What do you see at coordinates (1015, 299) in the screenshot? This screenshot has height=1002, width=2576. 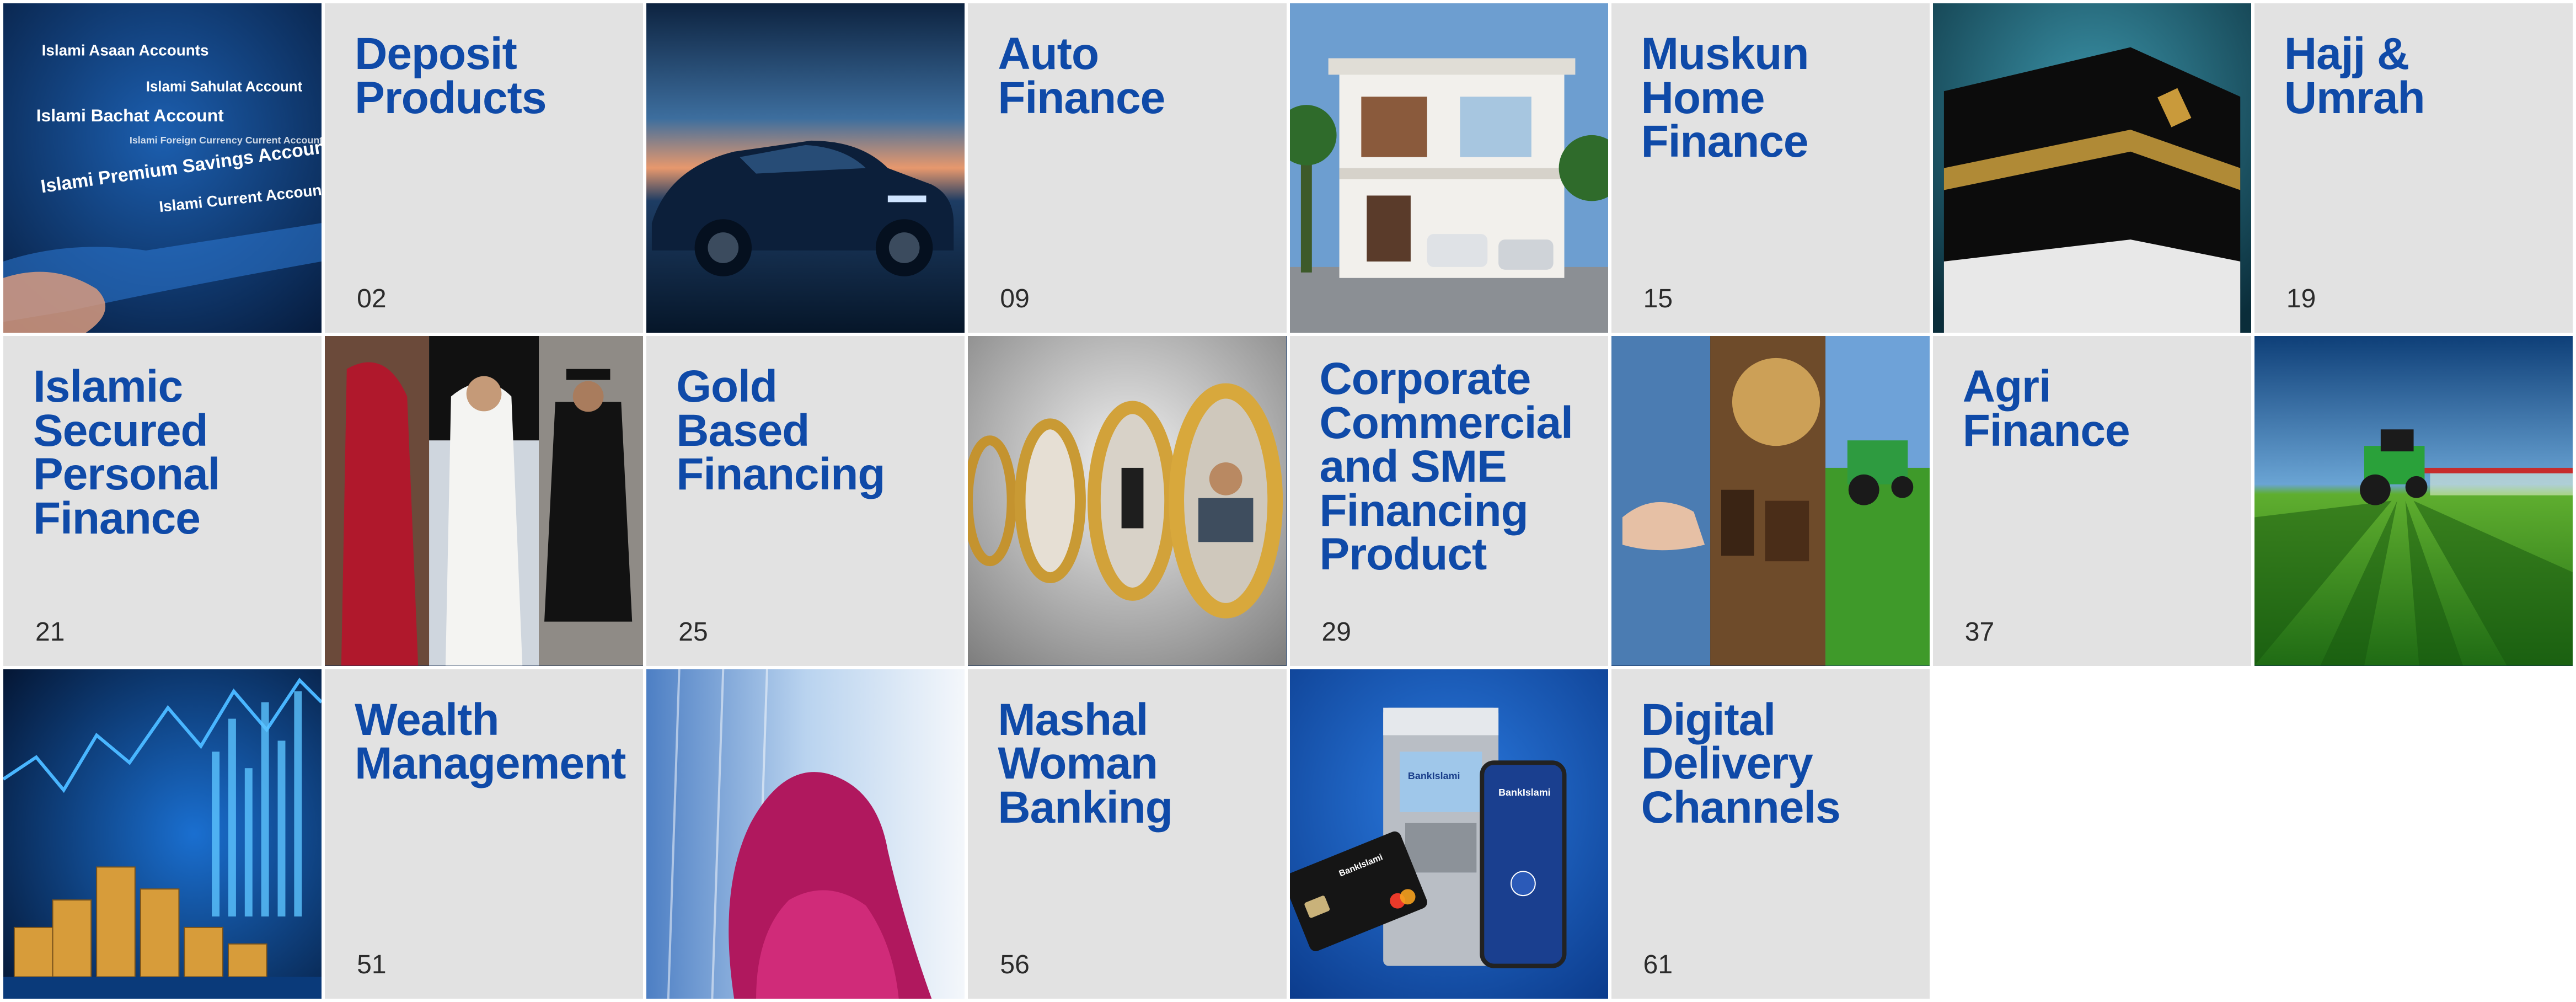 I see `auto-finance-page-number: 09` at bounding box center [1015, 299].